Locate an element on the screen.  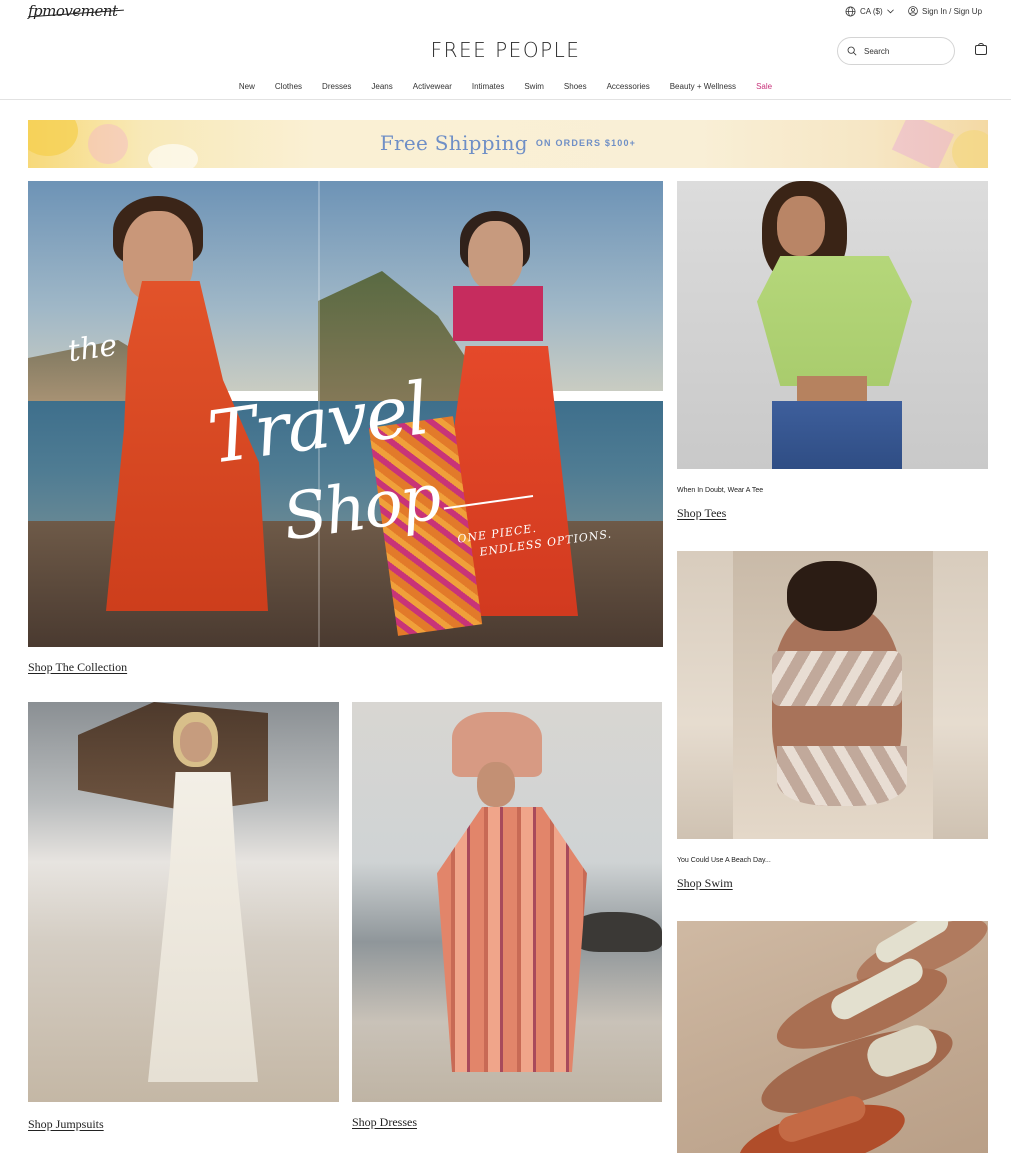
shore-rocks is located at coordinates (617, 932).